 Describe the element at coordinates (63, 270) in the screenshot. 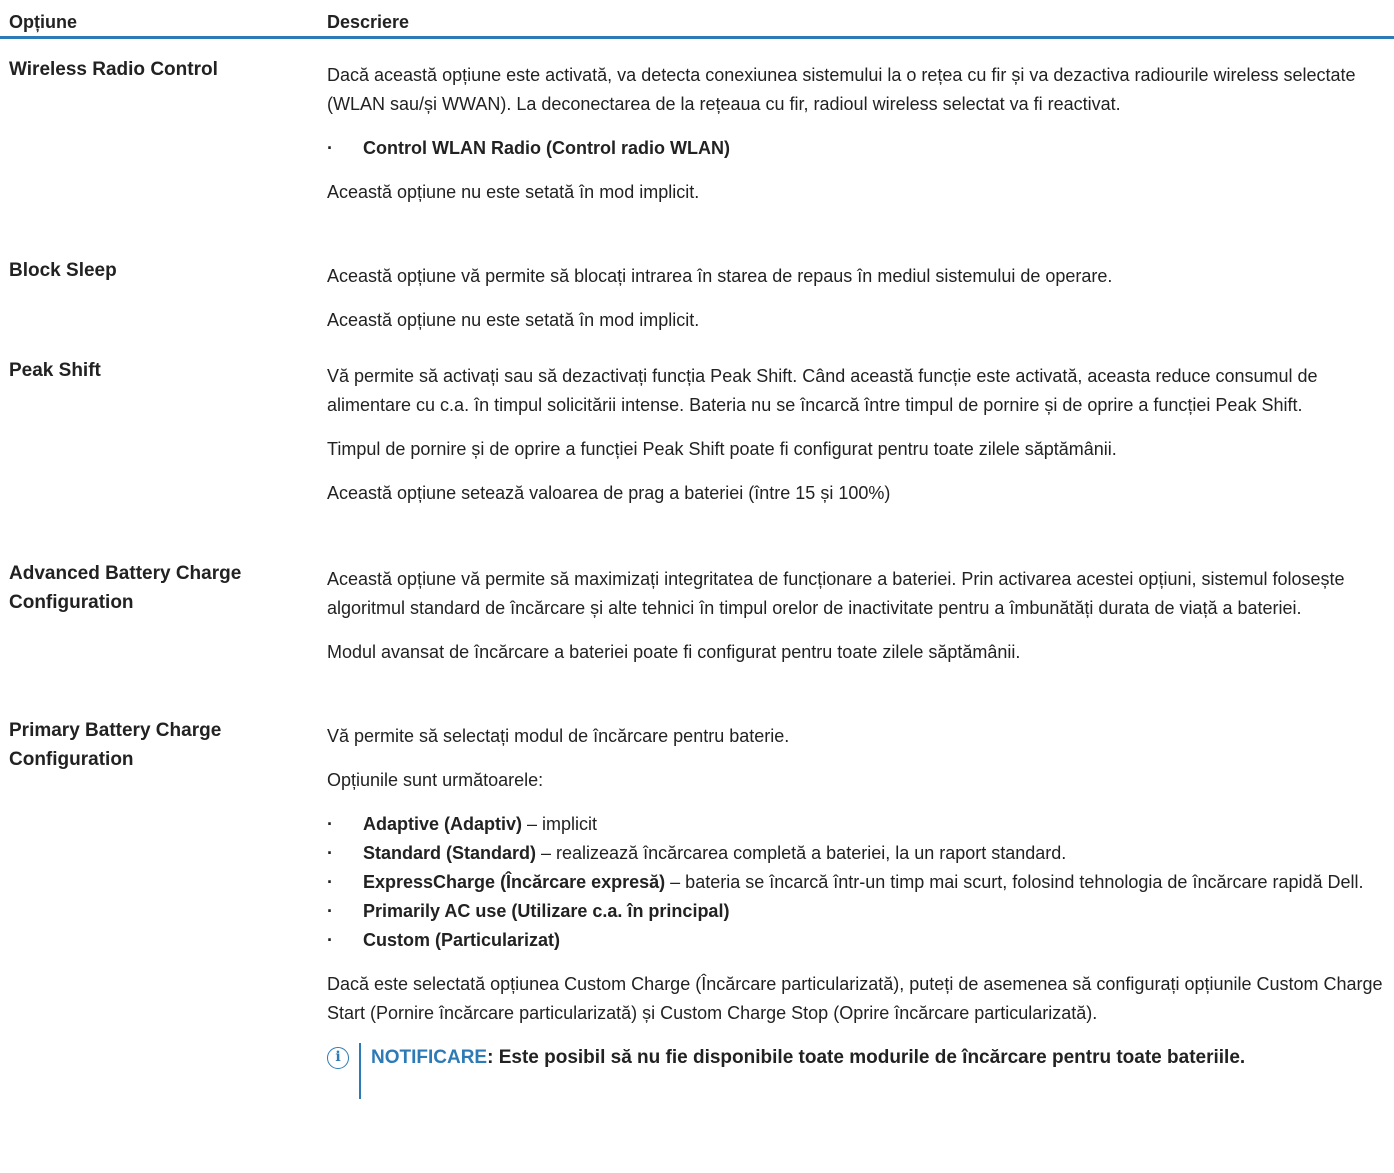

I see `option-name: Block Sleep` at that location.